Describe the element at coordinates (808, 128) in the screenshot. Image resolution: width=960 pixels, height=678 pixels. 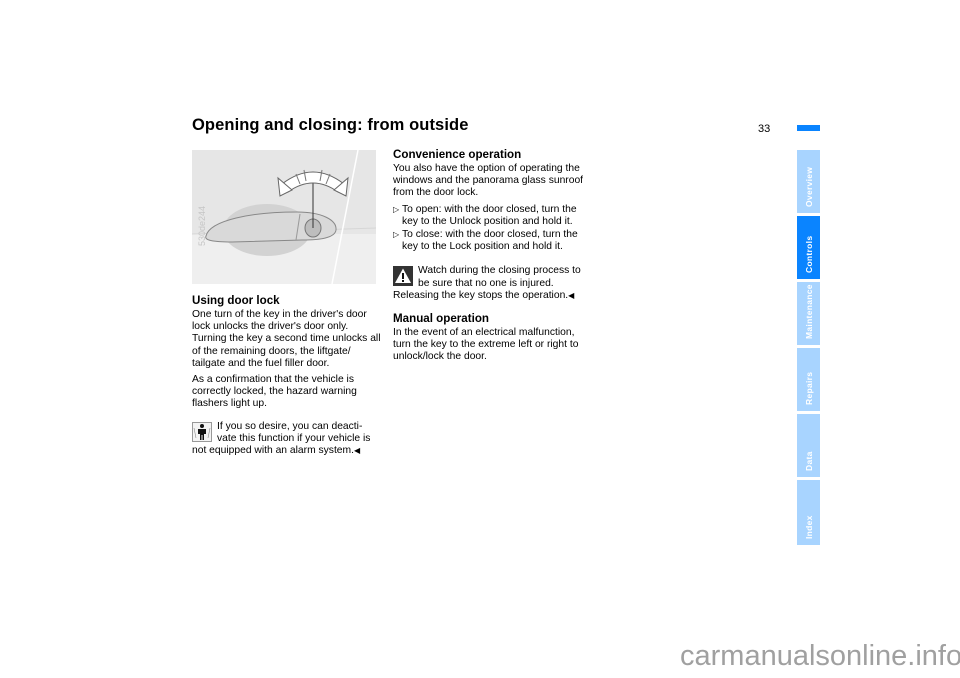
I see `page-accent-bar` at that location.